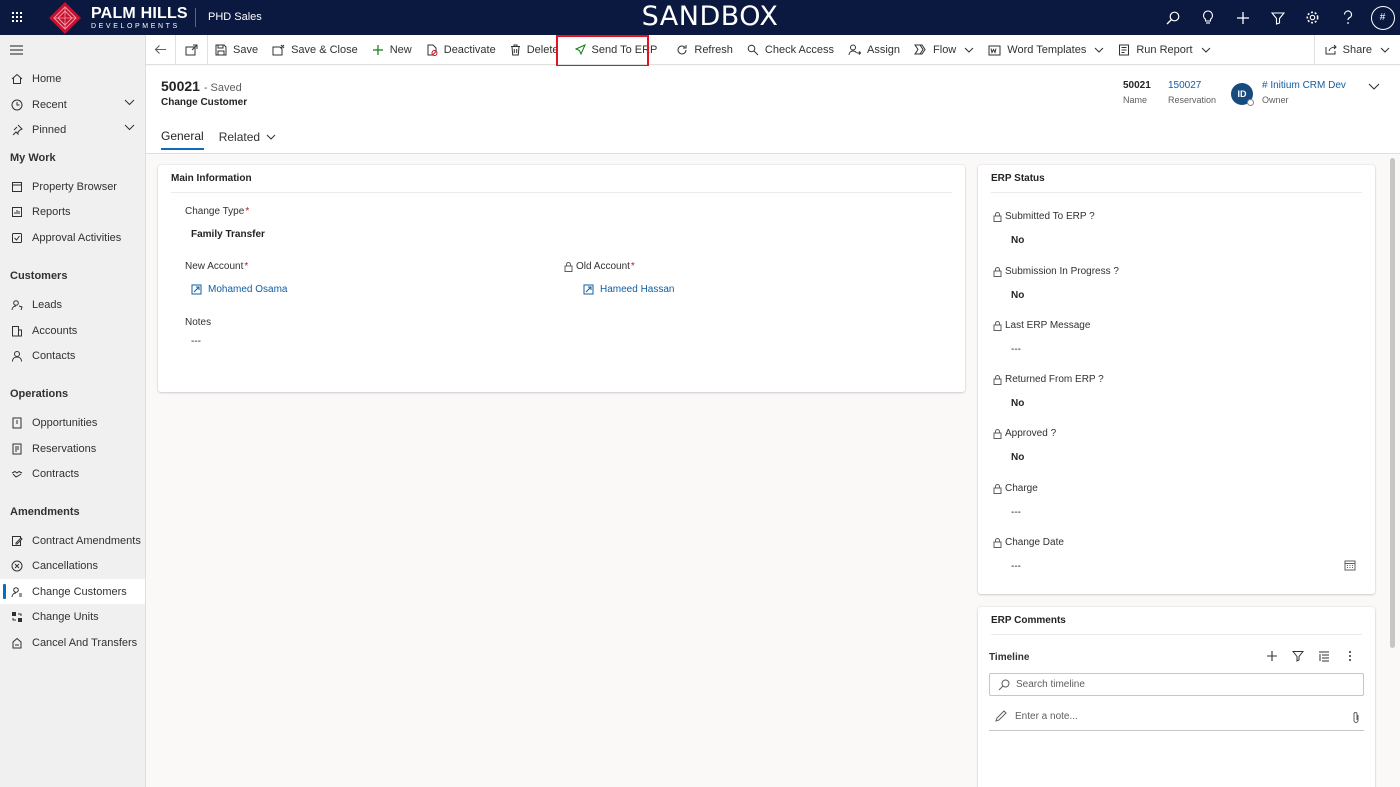  I want to click on topbar-actions: #, so click(1277, 17).